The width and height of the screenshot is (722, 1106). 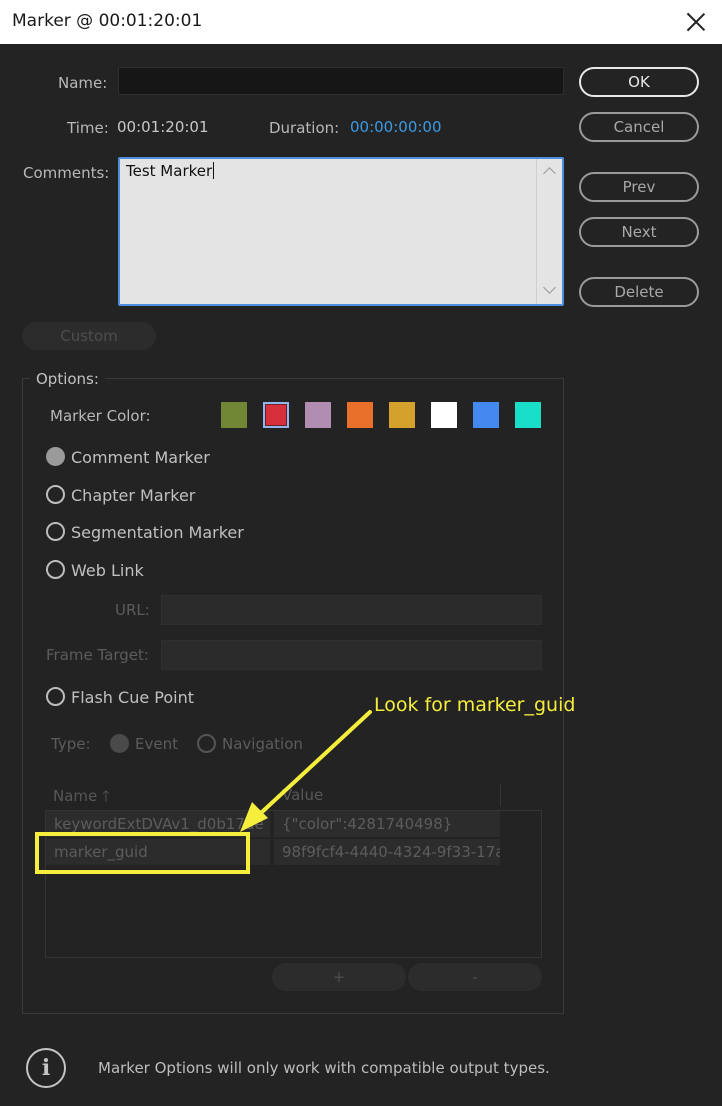 I want to click on navigation-label: Navigation, so click(x=262, y=744).